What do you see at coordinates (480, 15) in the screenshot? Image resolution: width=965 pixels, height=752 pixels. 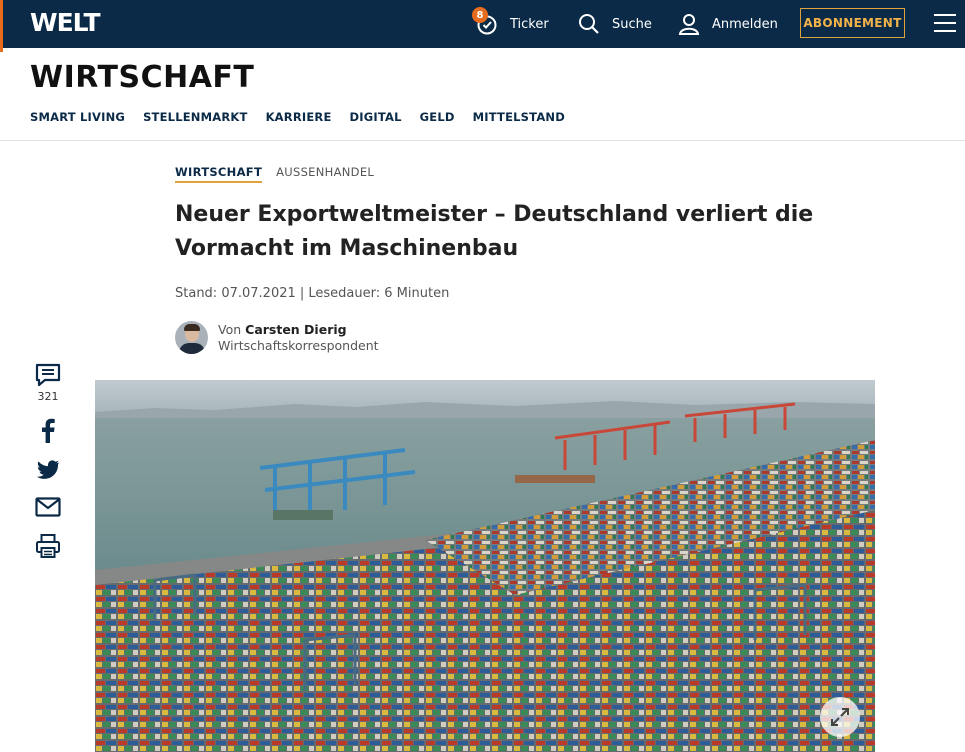 I see `ticker-badge: 8` at bounding box center [480, 15].